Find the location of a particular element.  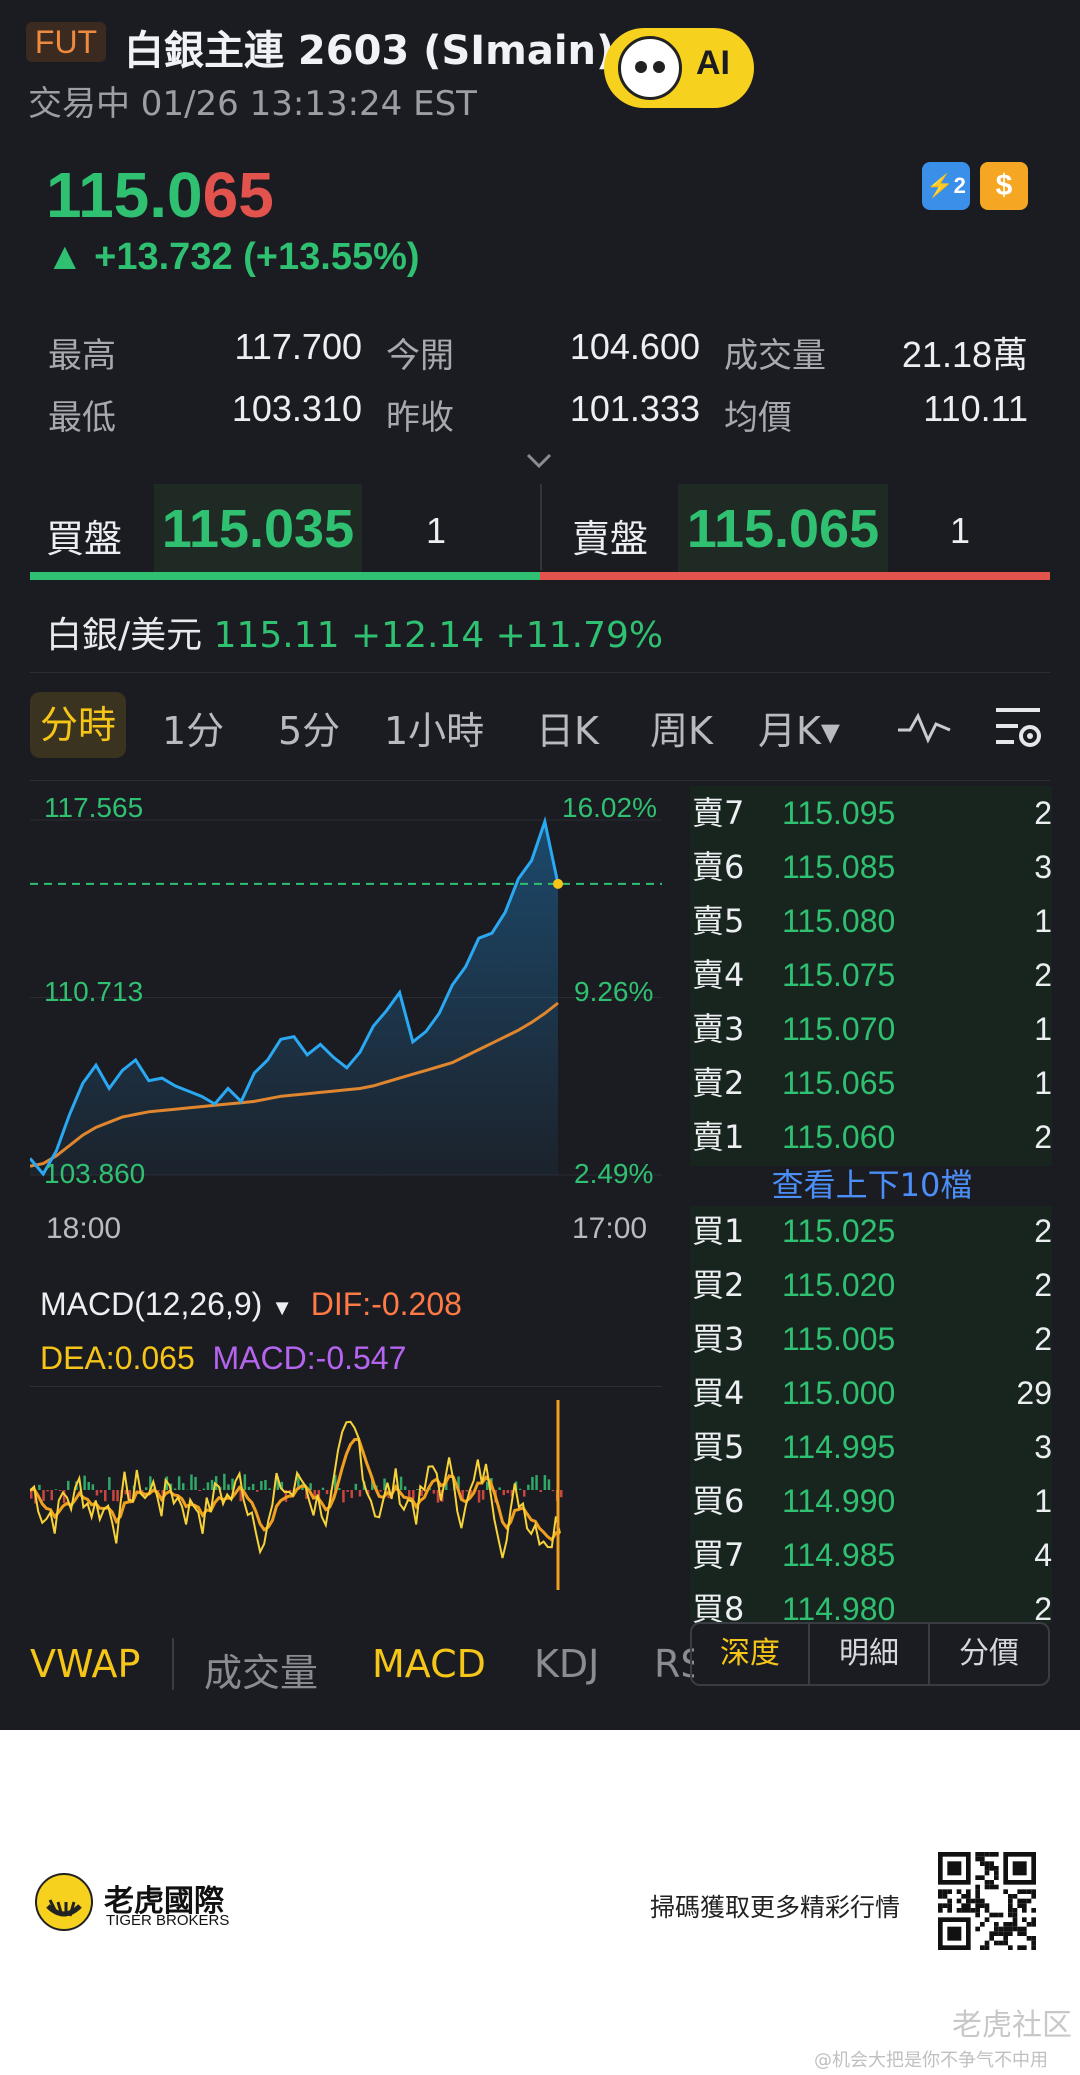

level-name: 買5 is located at coordinates (718, 1447).